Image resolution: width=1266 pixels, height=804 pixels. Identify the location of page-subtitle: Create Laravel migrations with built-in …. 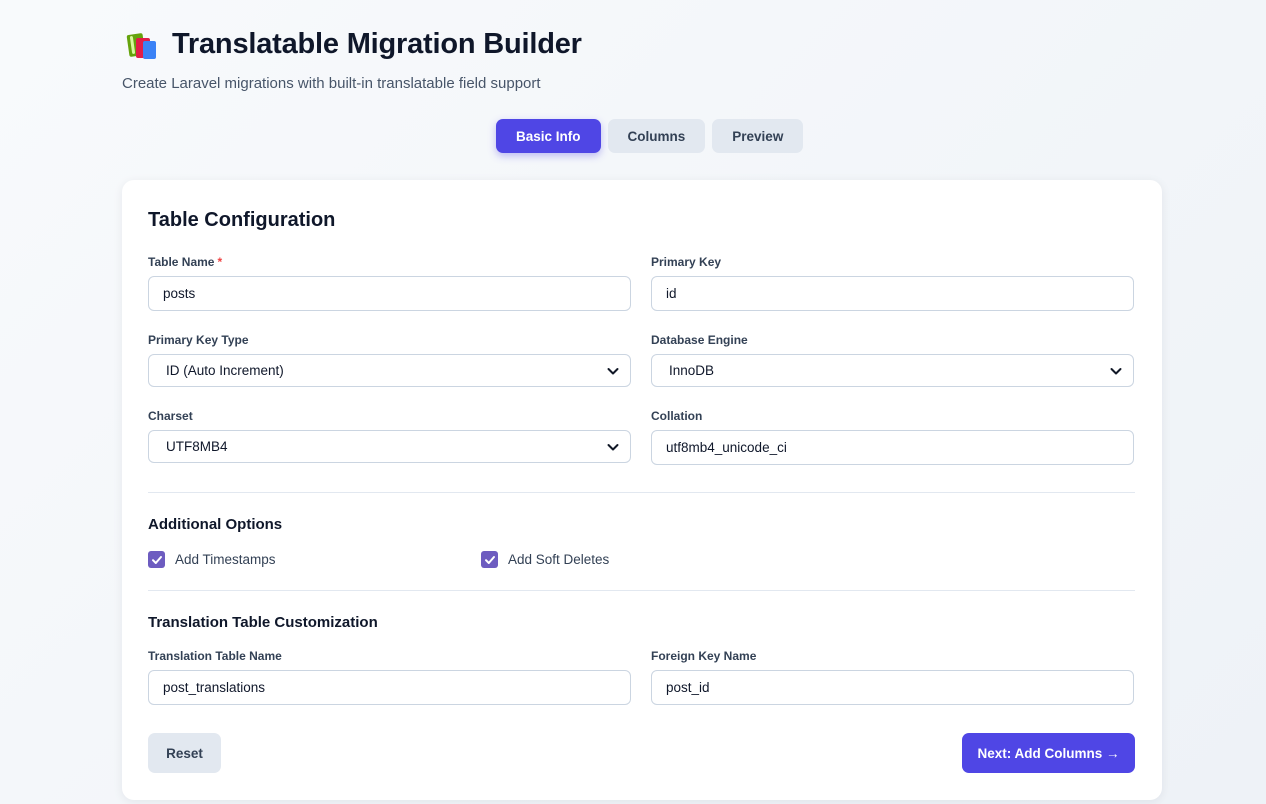
(331, 83).